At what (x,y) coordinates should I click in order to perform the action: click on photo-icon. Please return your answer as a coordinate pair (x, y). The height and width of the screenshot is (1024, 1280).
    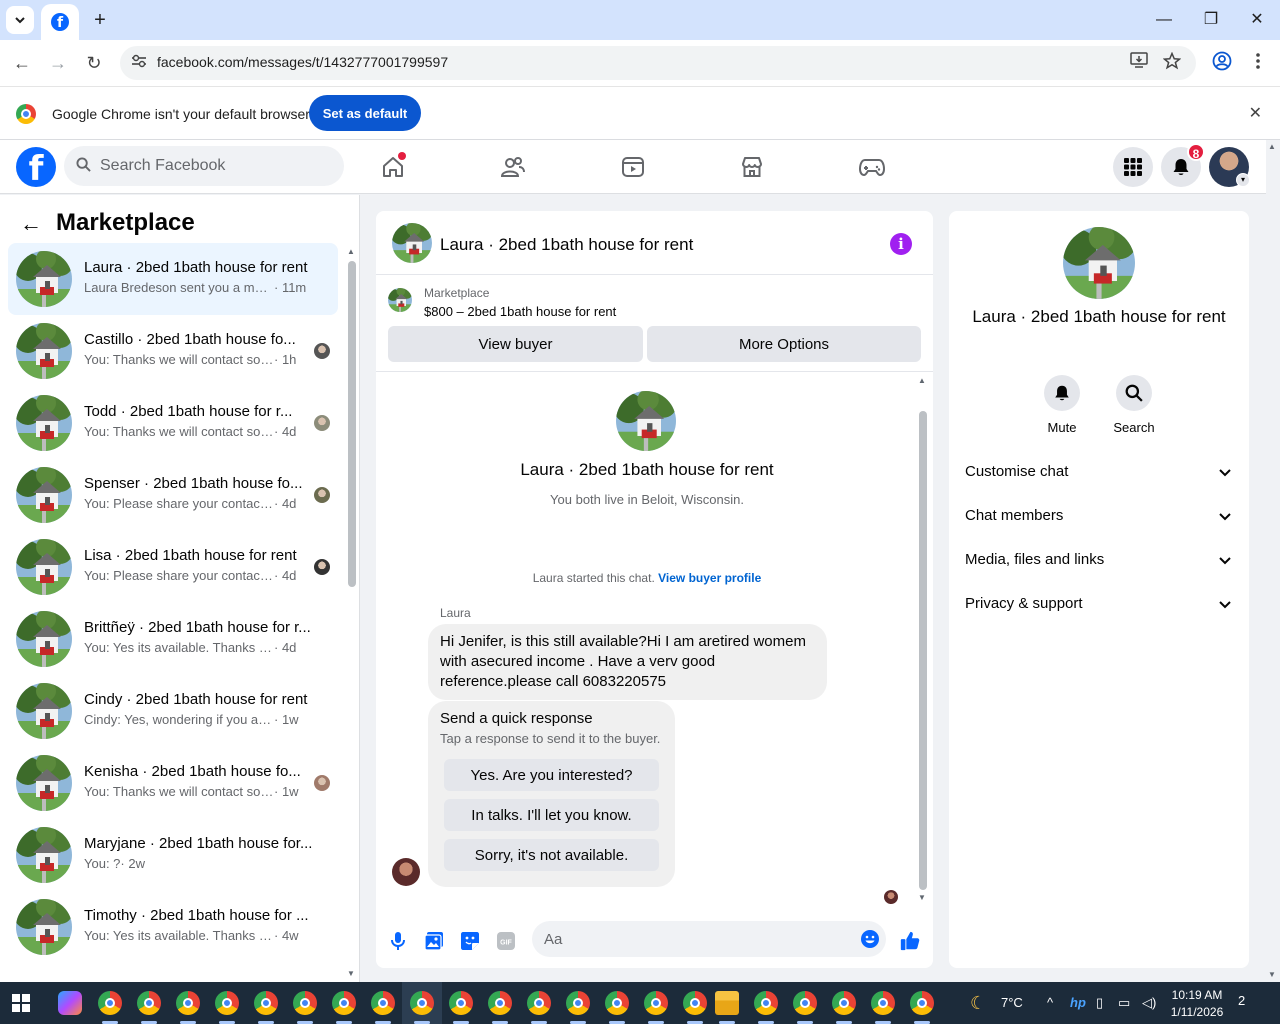
    Looking at the image, I should click on (434, 941).